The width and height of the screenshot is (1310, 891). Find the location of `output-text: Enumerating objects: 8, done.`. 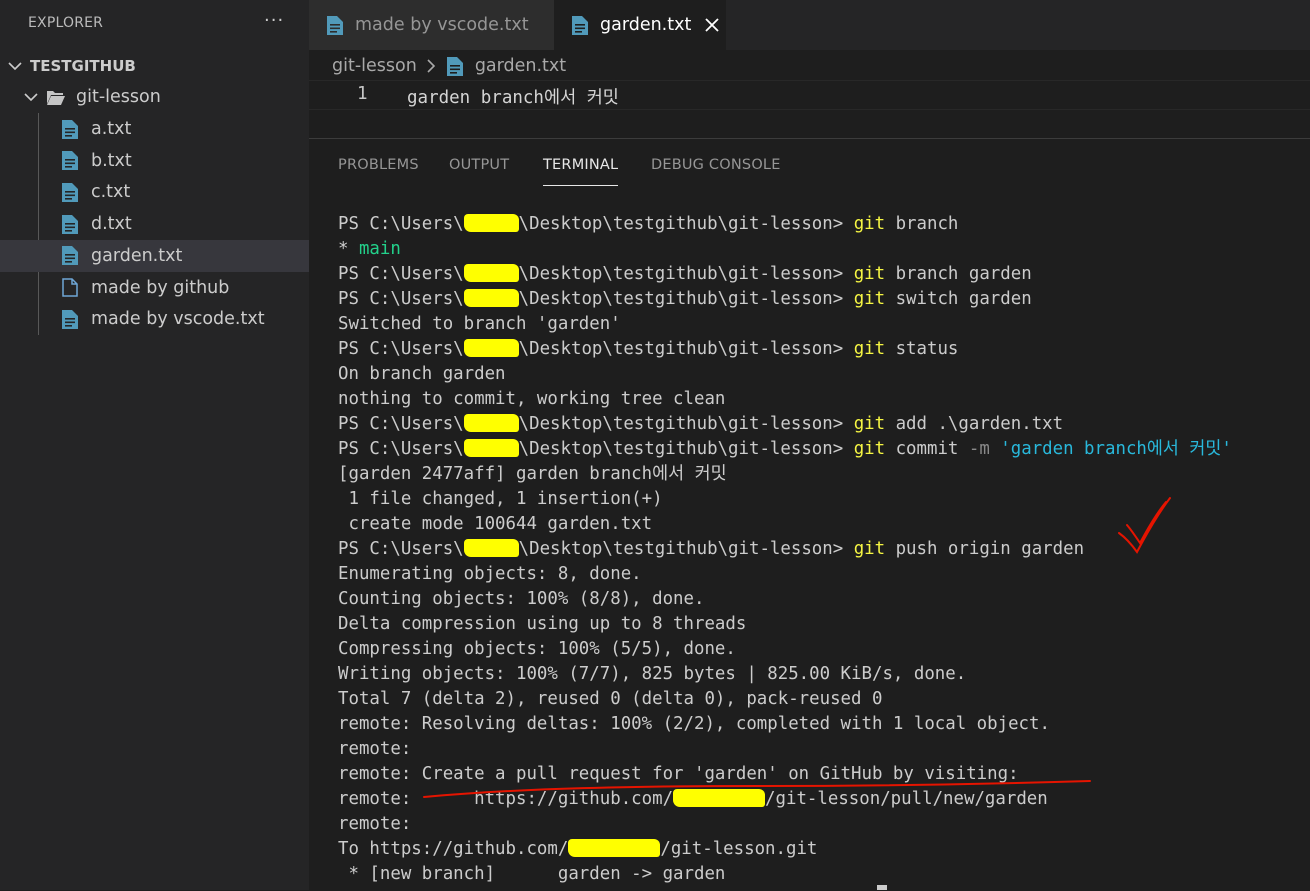

output-text: Enumerating objects: 8, done. is located at coordinates (490, 574).